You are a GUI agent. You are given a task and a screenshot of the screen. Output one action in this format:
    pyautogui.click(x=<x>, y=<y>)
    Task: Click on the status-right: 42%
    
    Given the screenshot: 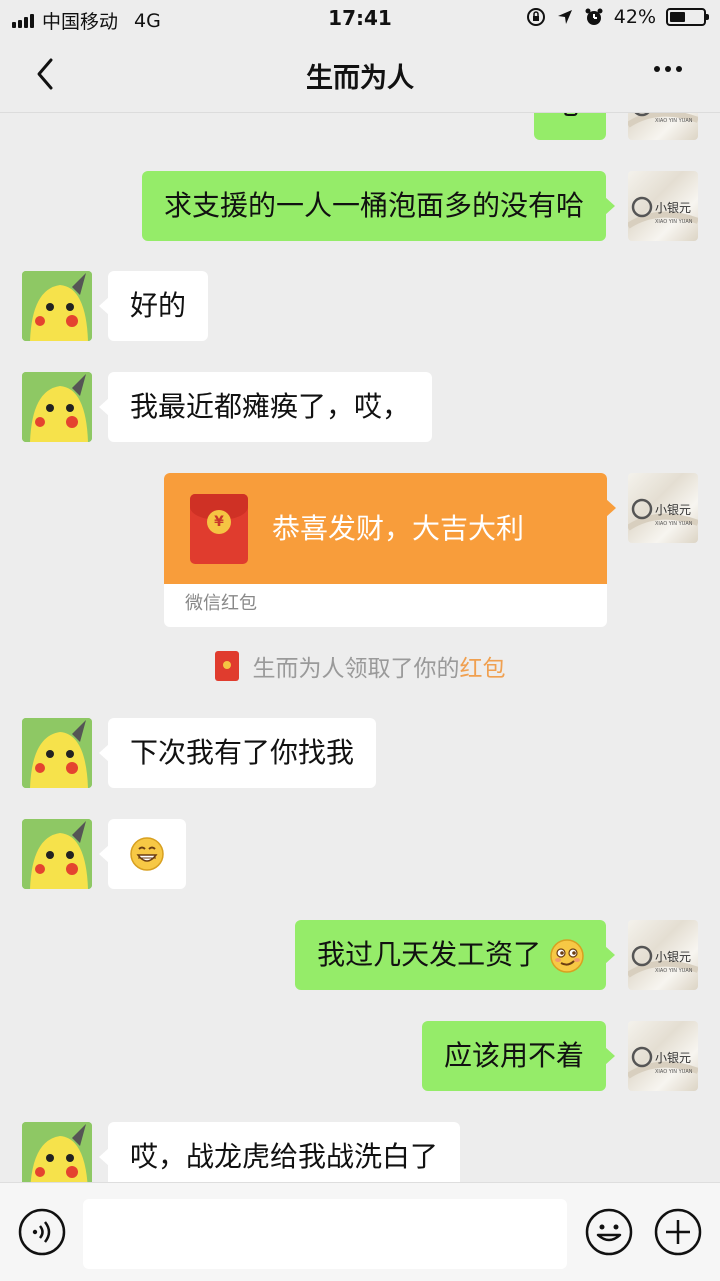 What is the action you would take?
    pyautogui.click(x=617, y=17)
    